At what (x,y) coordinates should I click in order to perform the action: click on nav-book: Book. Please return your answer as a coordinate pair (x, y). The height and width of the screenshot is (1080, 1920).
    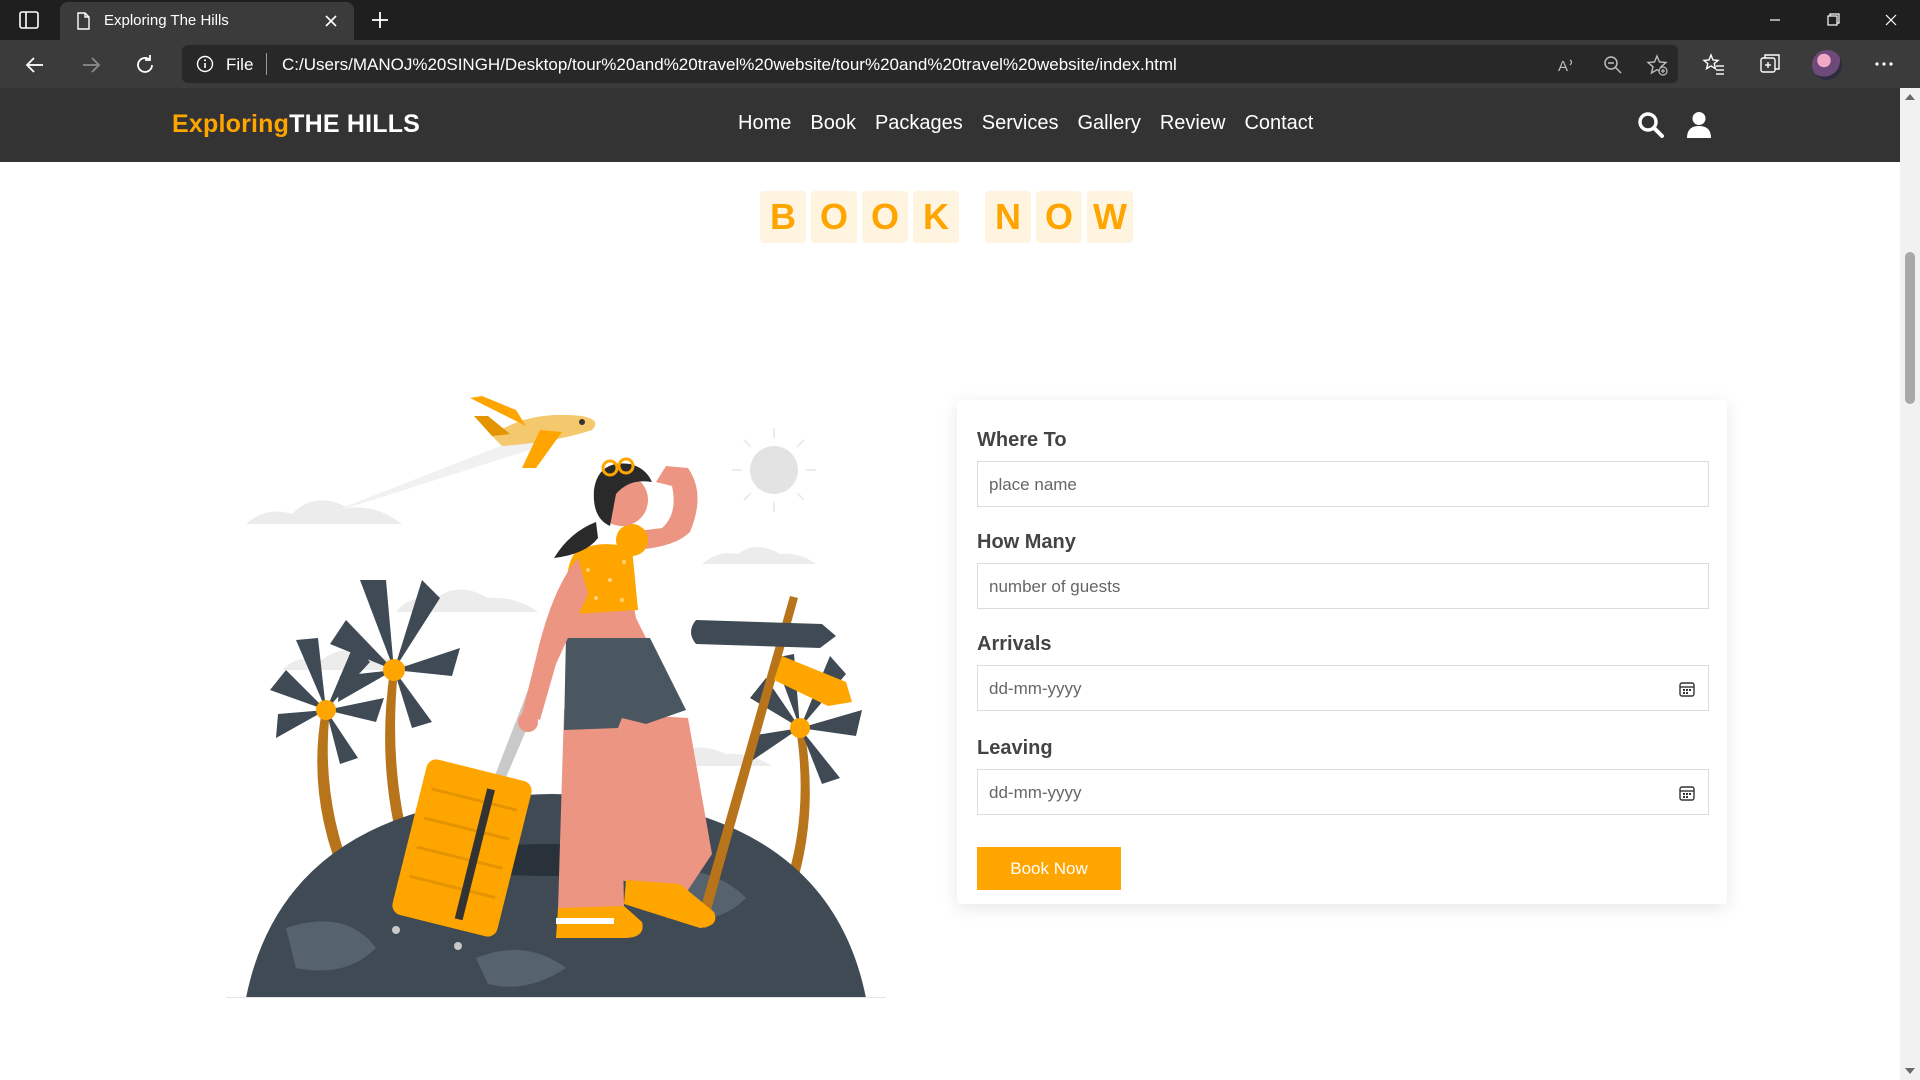
    Looking at the image, I should click on (833, 123).